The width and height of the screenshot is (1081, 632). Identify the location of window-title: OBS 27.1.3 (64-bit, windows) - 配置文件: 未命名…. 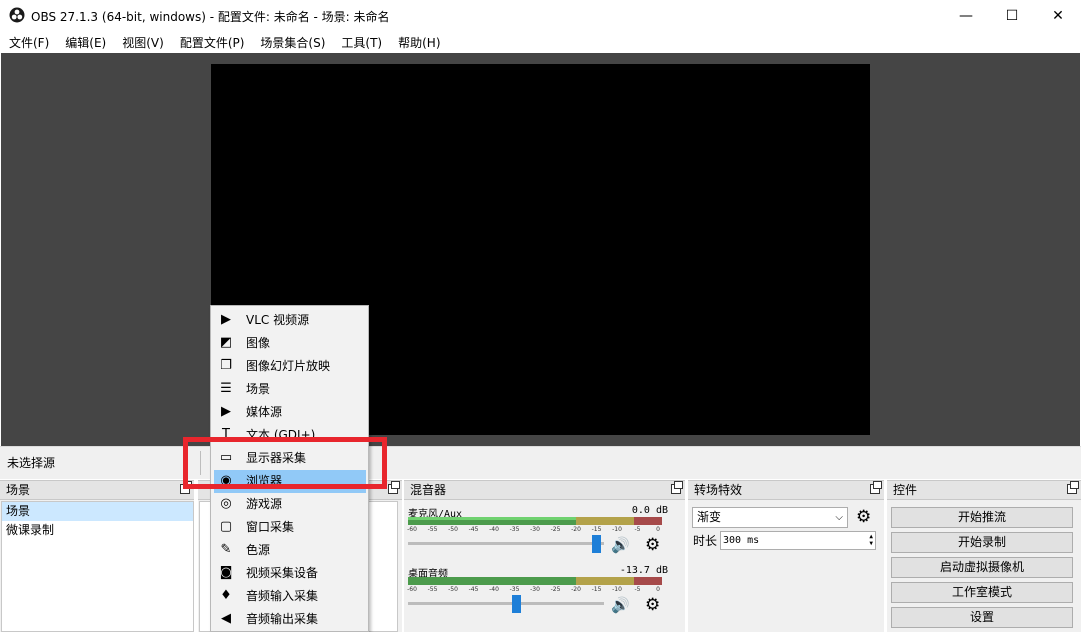
(210, 17).